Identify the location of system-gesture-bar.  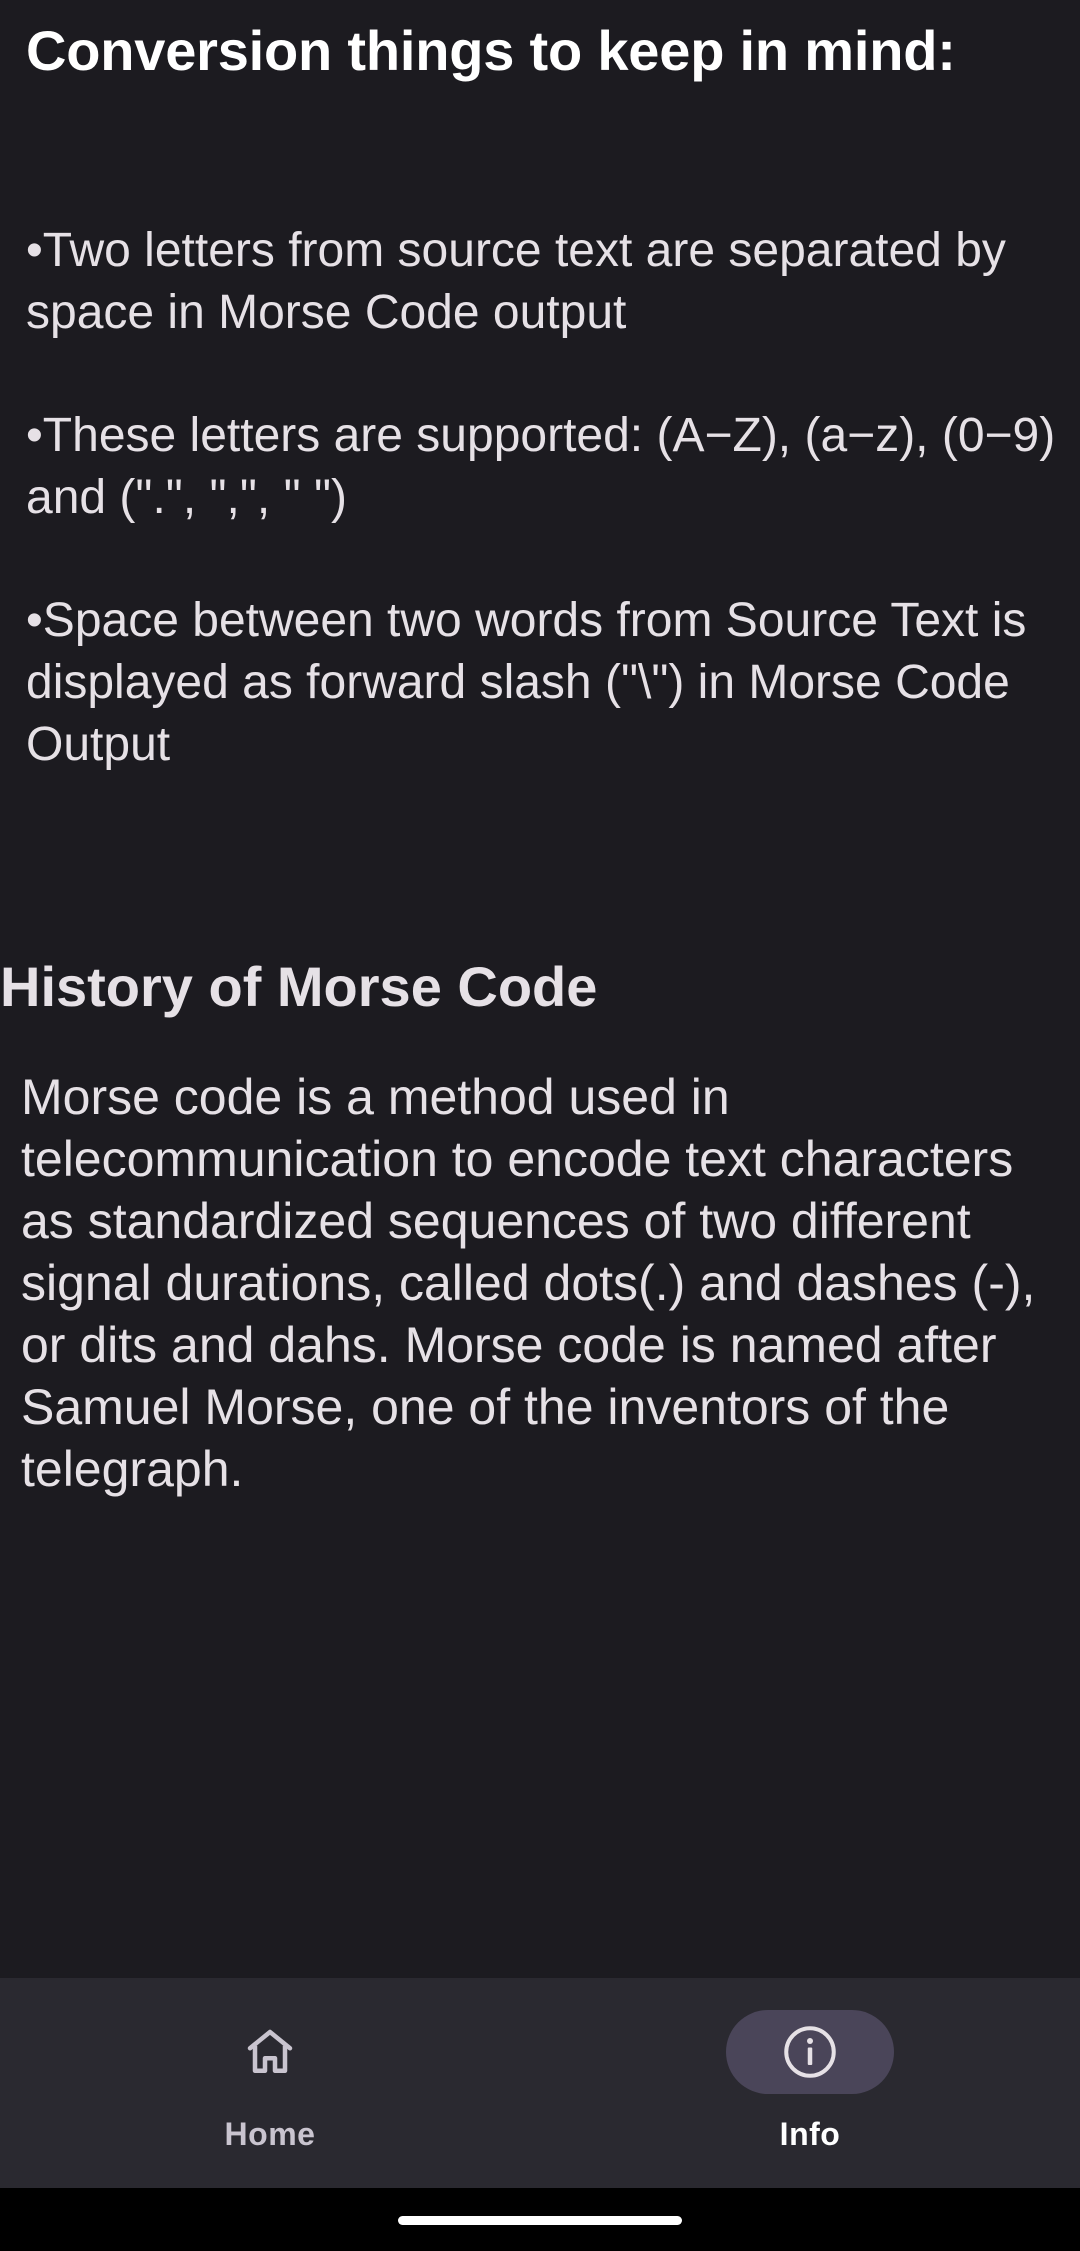
(540, 2219).